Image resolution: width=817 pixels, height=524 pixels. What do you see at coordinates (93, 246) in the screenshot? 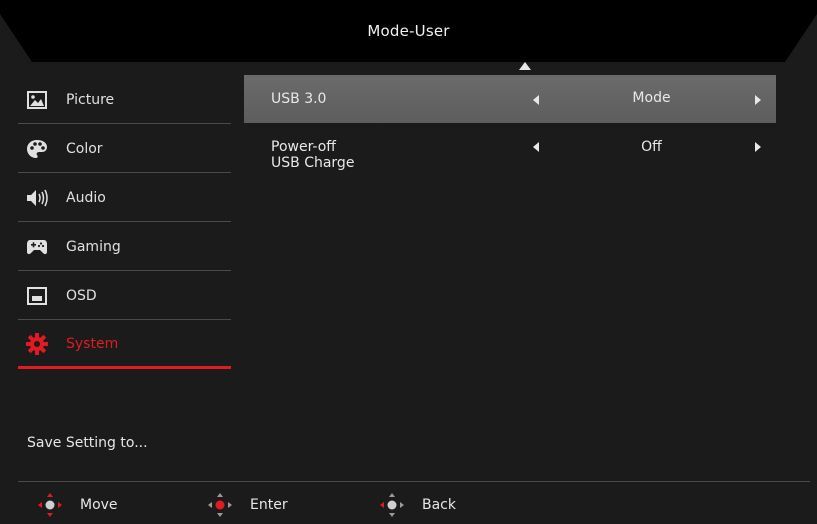
I see `sidebar-item-label: Gaming` at bounding box center [93, 246].